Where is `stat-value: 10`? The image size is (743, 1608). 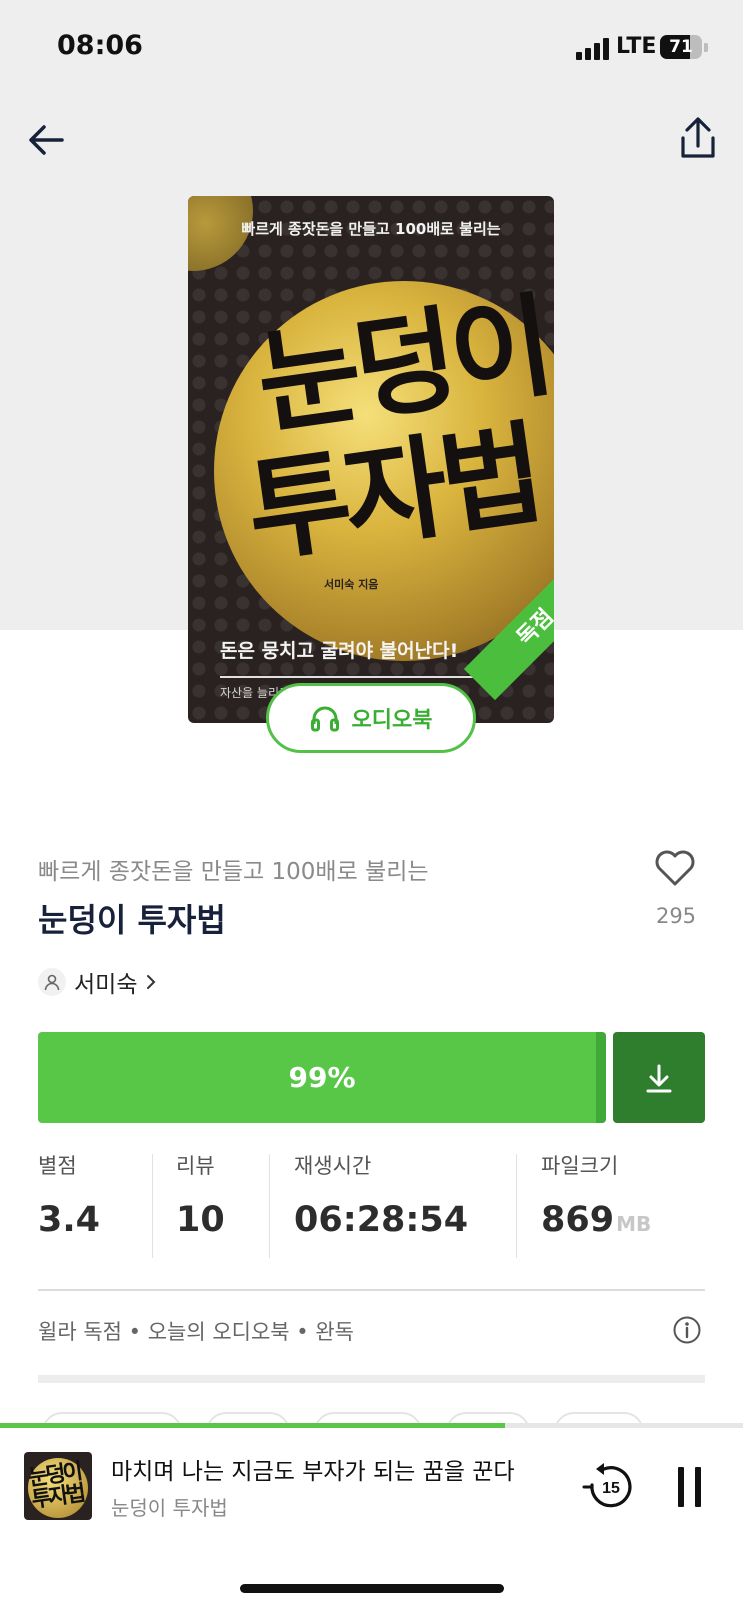 stat-value: 10 is located at coordinates (200, 1220).